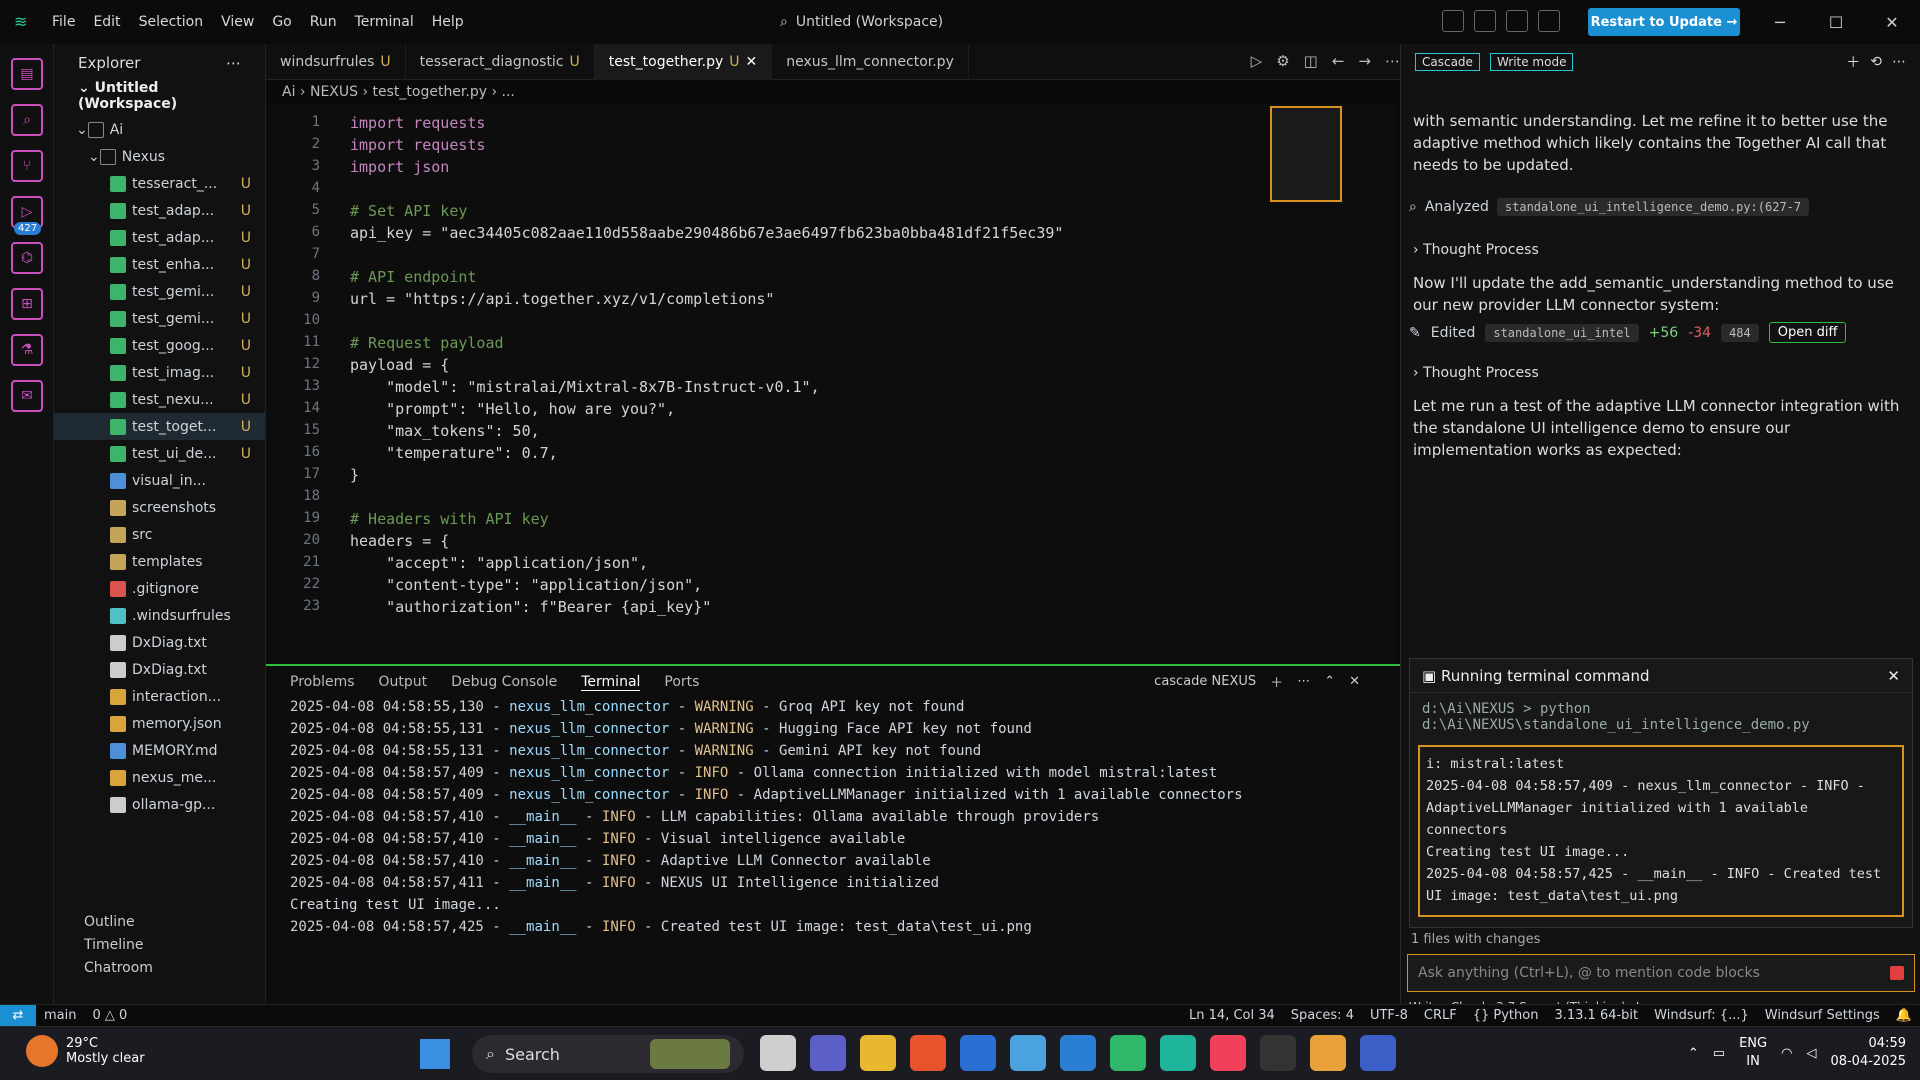 The width and height of the screenshot is (1920, 1080). I want to click on split-editor-icon: ◫, so click(1311, 61).